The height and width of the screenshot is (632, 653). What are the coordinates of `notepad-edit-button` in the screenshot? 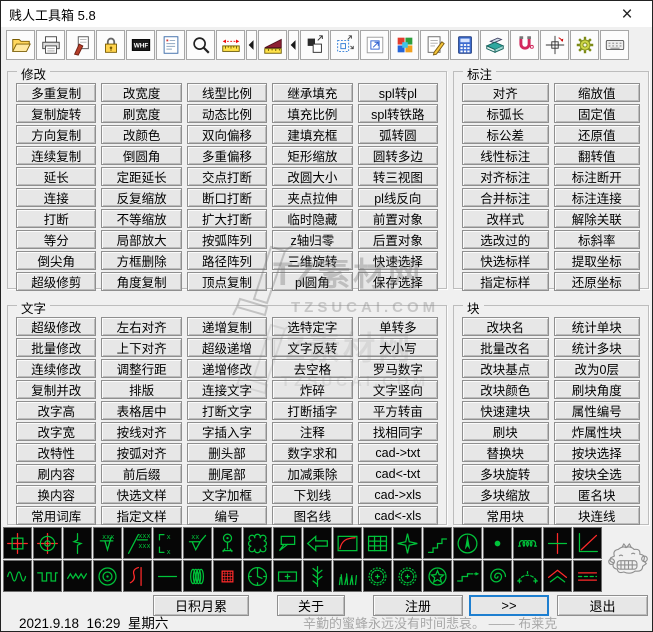 It's located at (434, 45).